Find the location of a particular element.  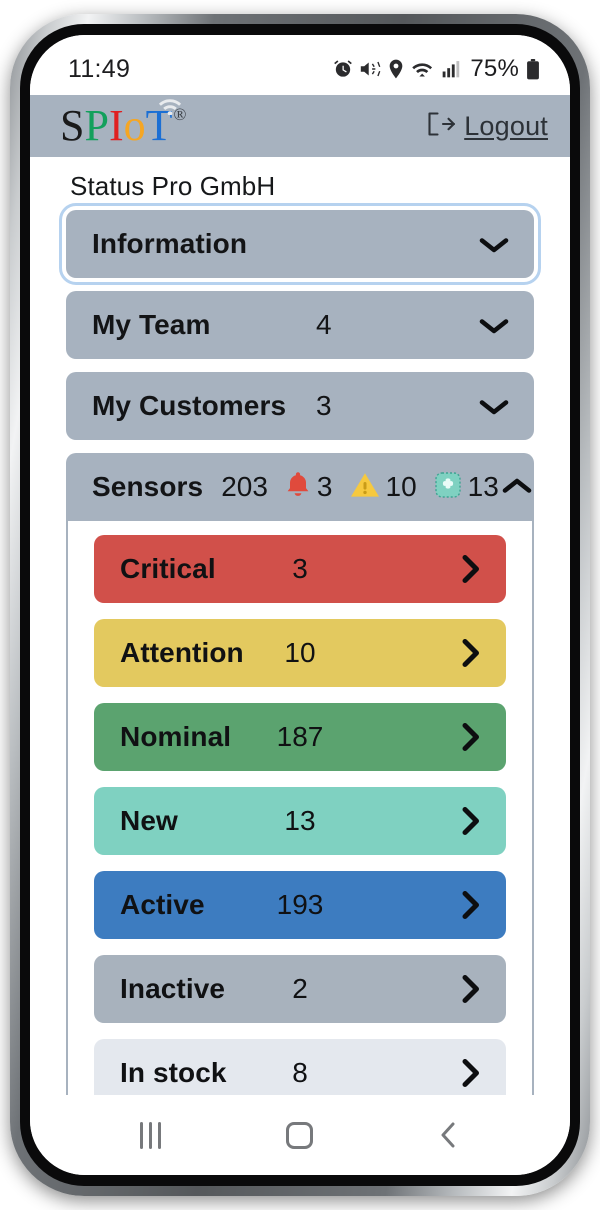

status-bar-clock: 11:49 is located at coordinates (99, 68).